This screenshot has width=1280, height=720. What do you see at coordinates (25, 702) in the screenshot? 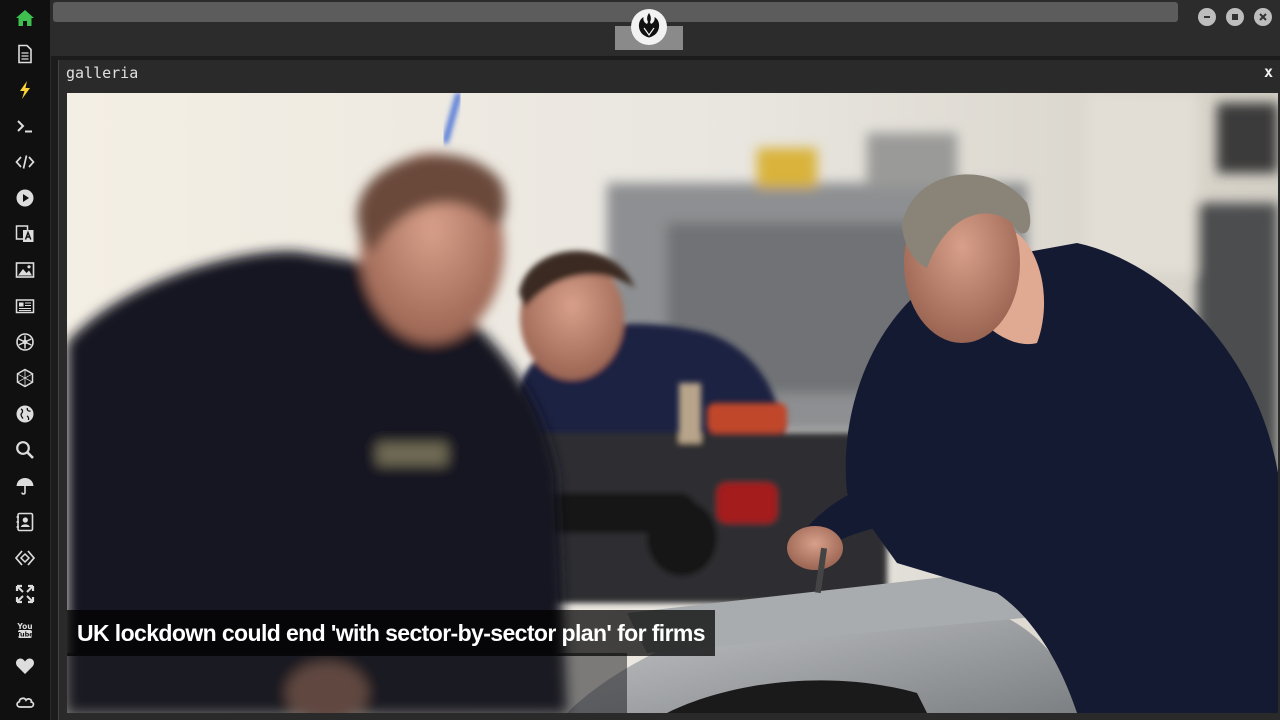
I see `cloud-icon` at bounding box center [25, 702].